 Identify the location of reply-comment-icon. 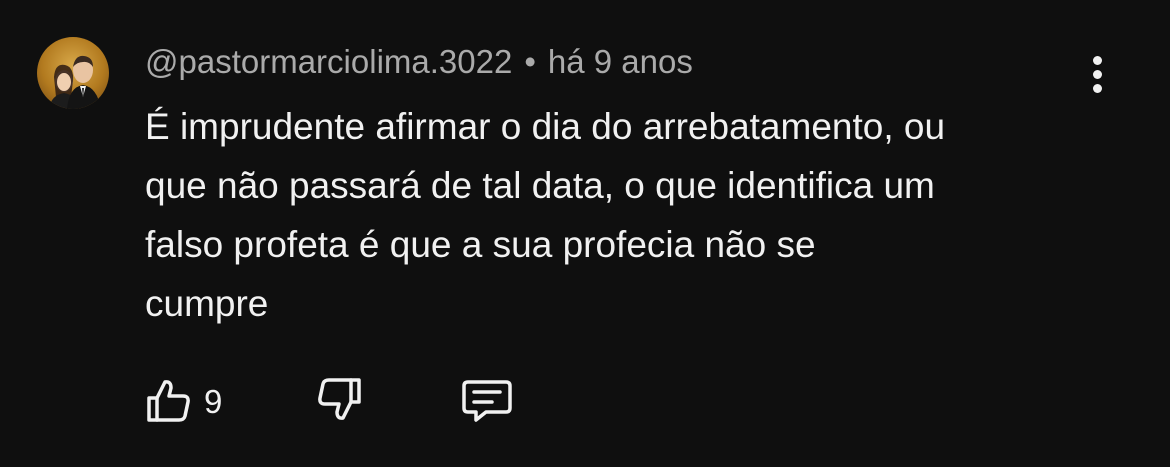
(487, 401).